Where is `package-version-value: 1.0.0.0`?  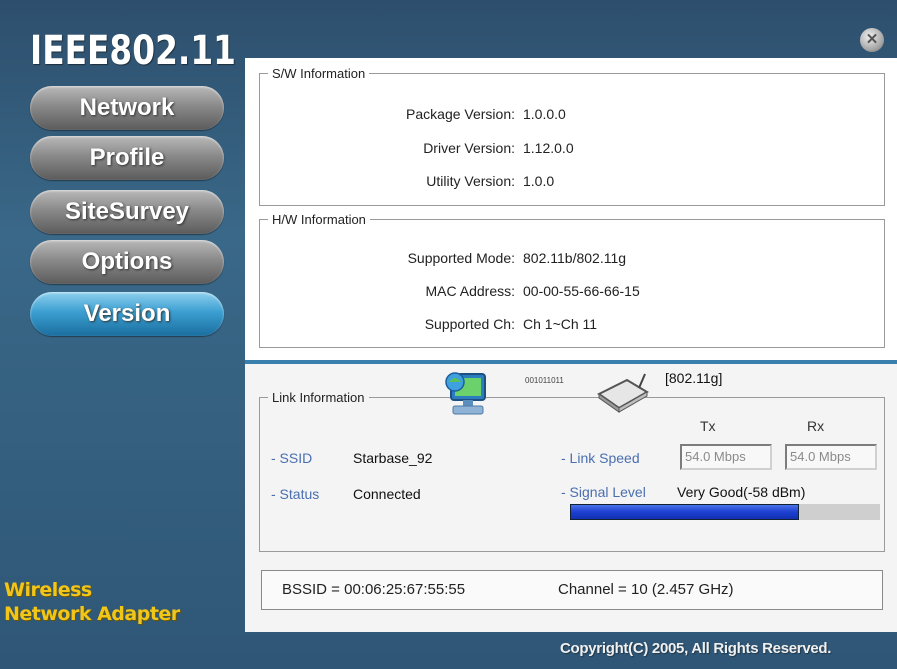 package-version-value: 1.0.0.0 is located at coordinates (544, 114).